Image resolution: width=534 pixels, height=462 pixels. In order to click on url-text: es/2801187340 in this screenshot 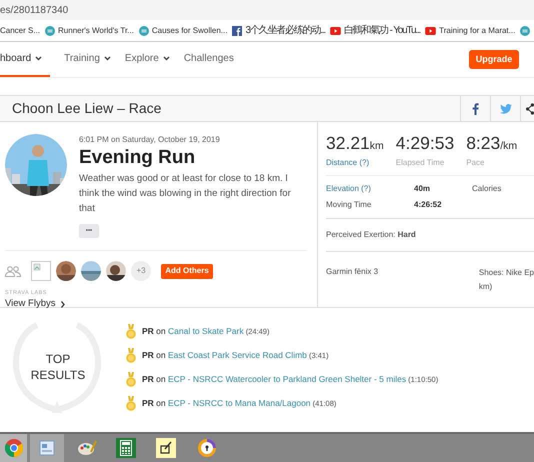, I will do `click(34, 10)`.